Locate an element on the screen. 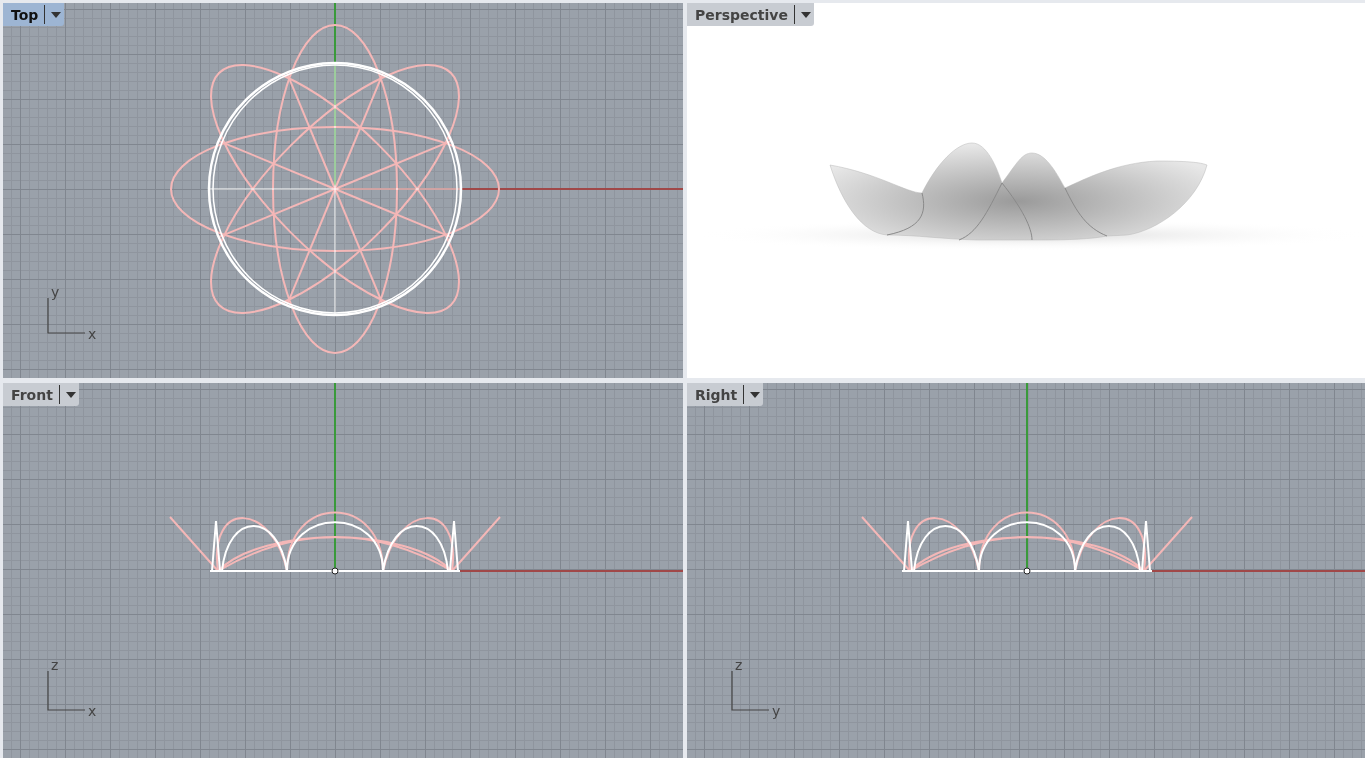  viewport-tab: Right is located at coordinates (725, 394).